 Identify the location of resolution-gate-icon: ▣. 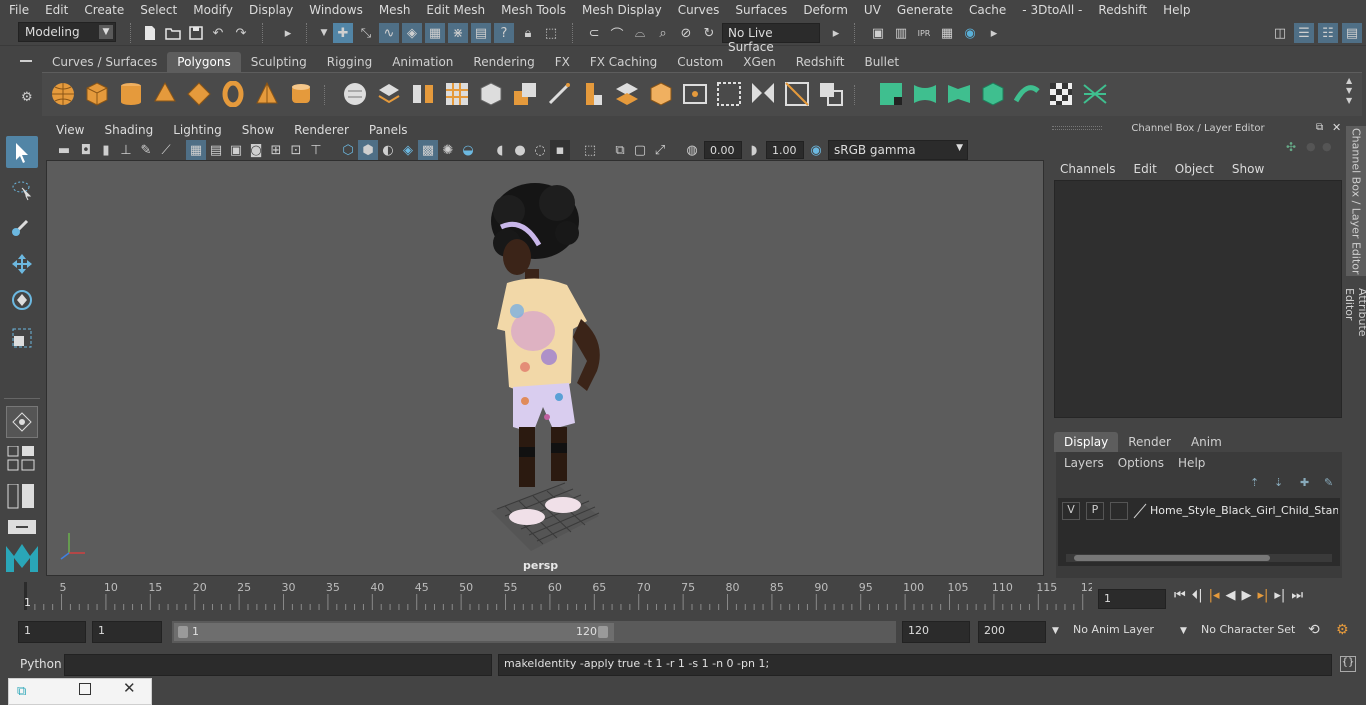
(236, 150).